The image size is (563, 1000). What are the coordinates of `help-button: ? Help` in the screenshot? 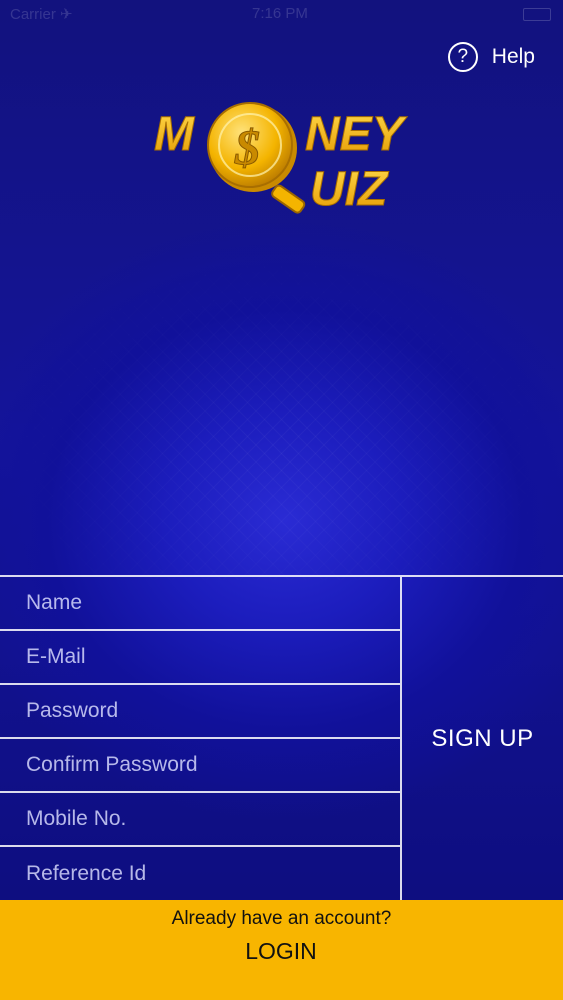 It's located at (491, 57).